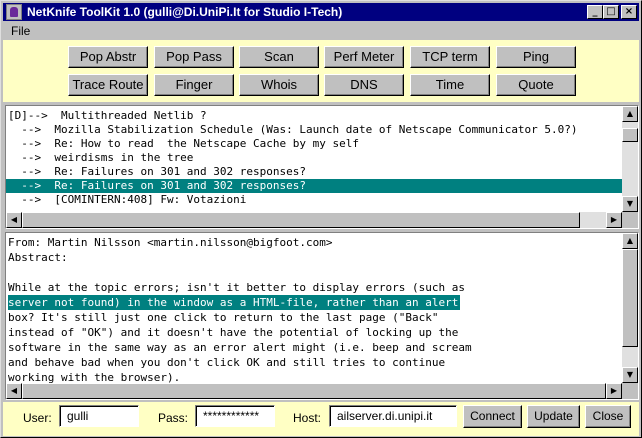  What do you see at coordinates (307, 418) in the screenshot?
I see `host-label: Host:` at bounding box center [307, 418].